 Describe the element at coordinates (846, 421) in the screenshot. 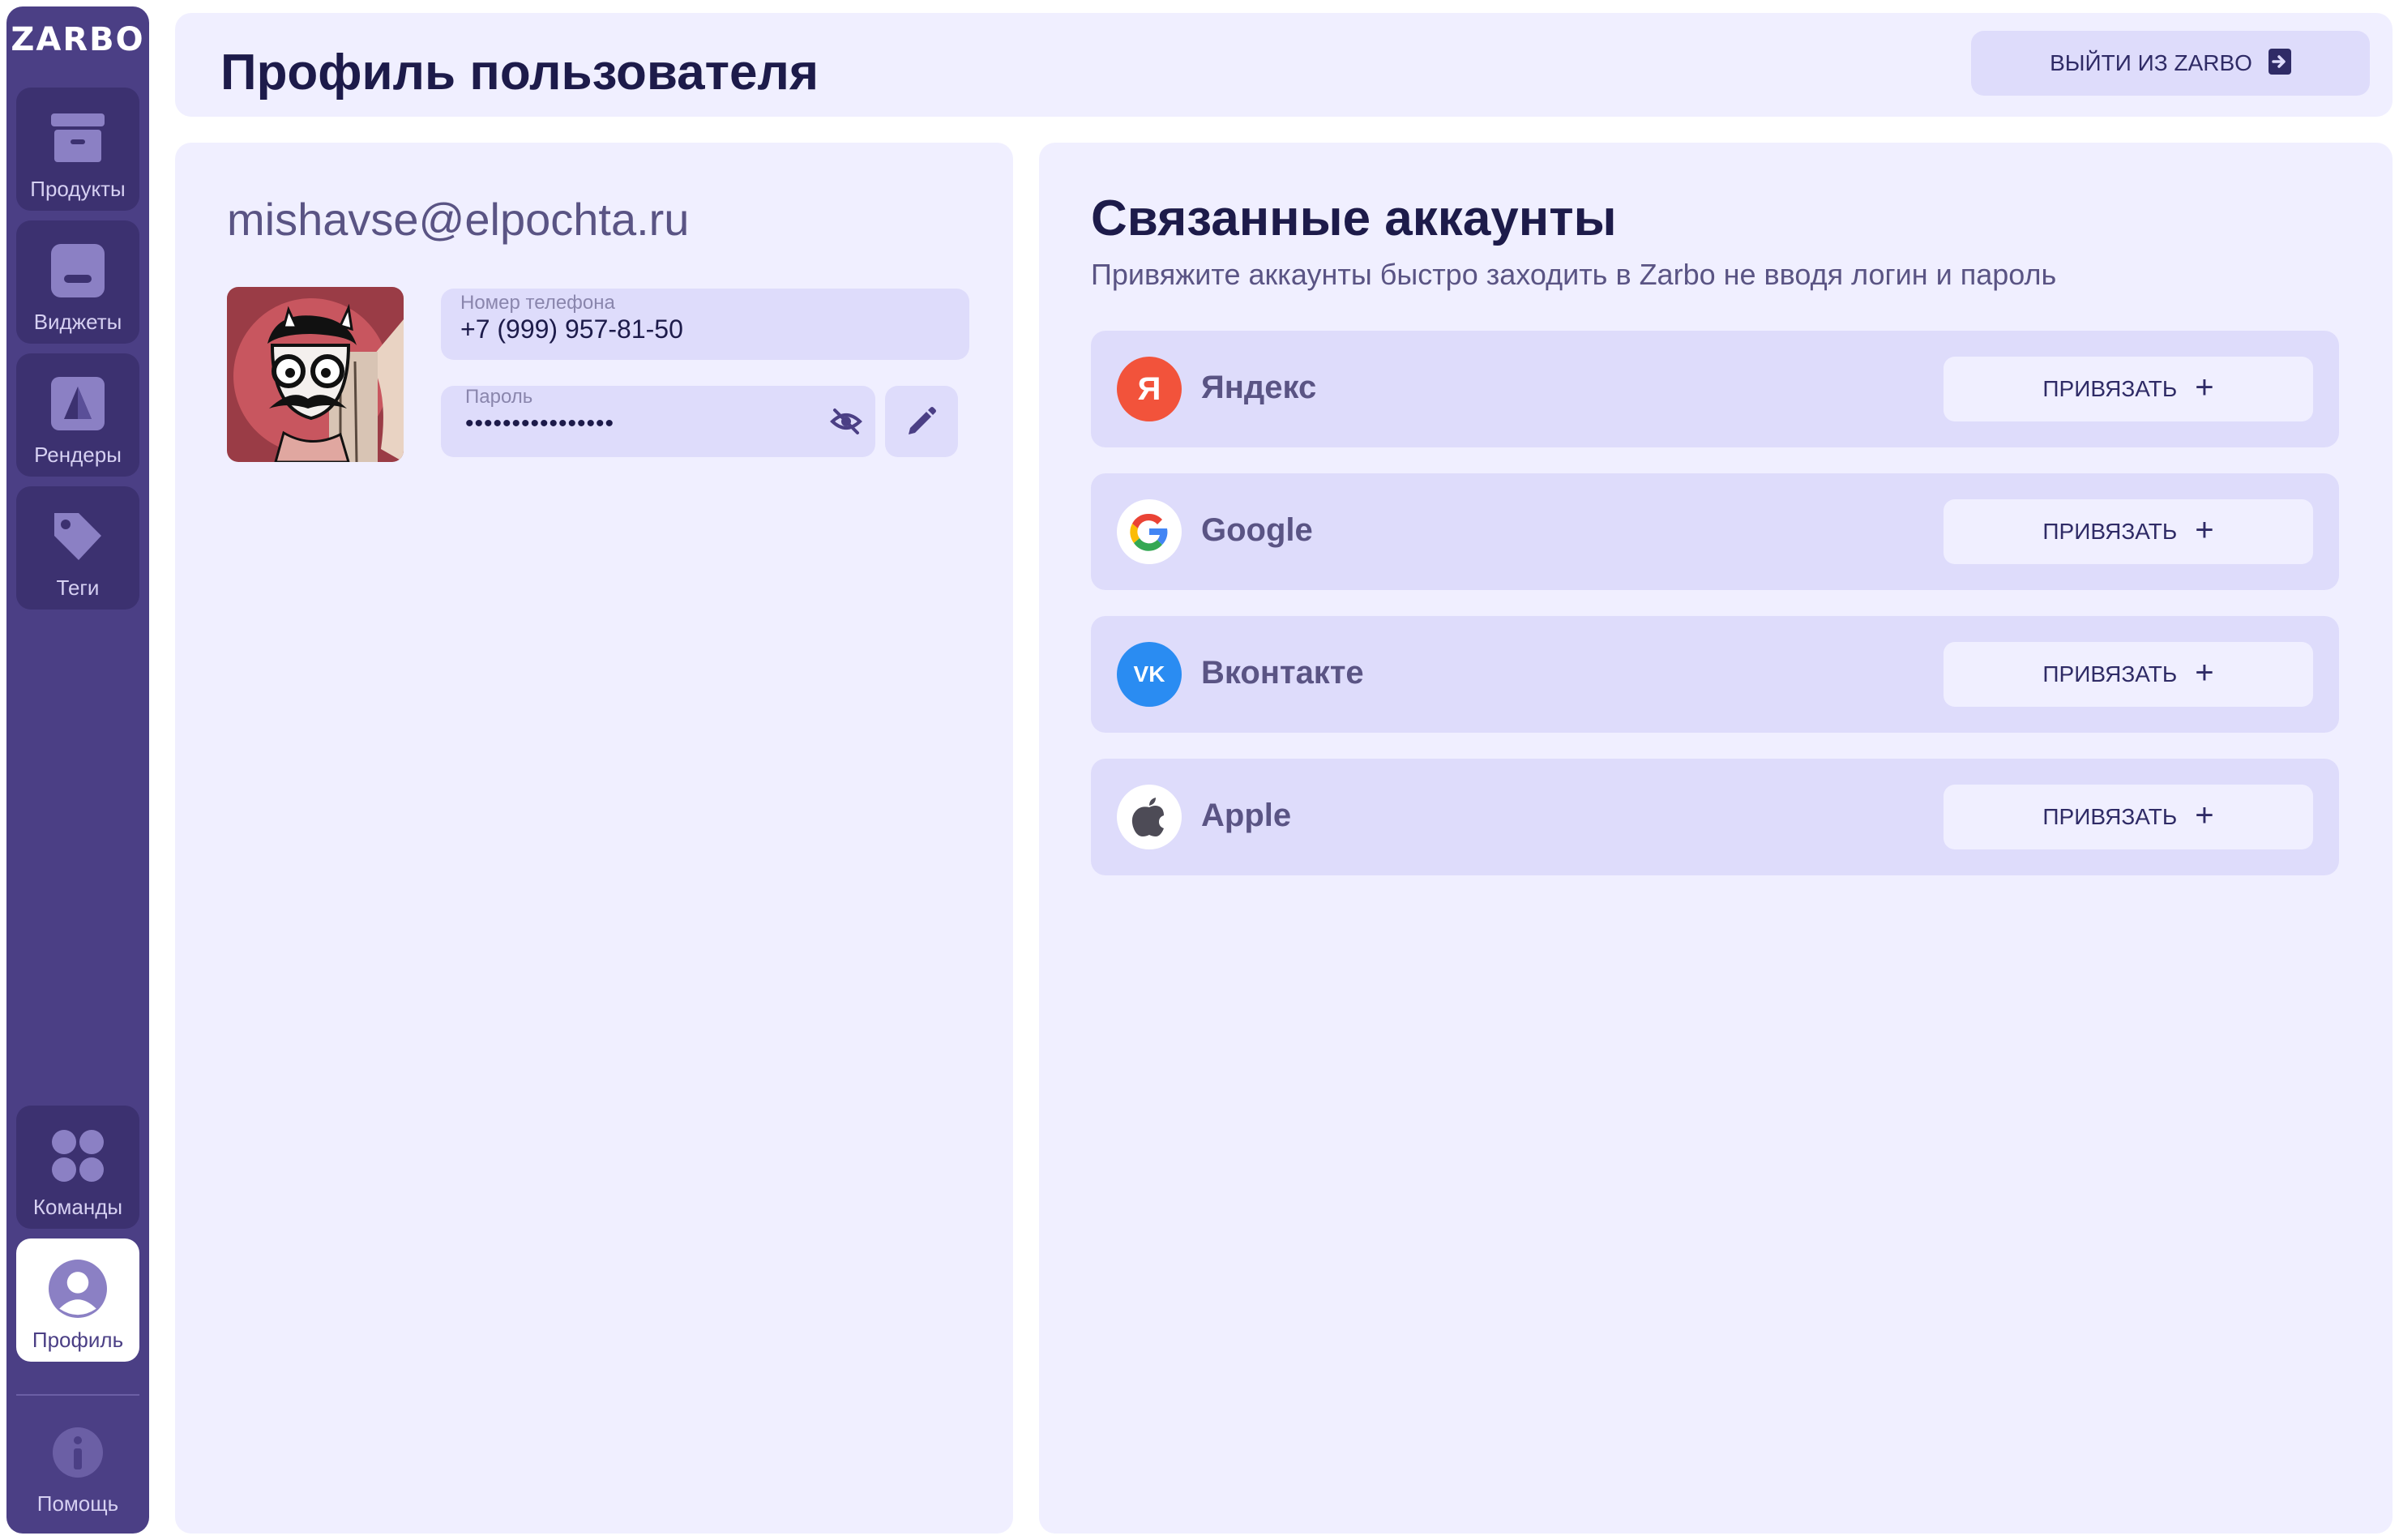

I see `eye-off-icon` at that location.